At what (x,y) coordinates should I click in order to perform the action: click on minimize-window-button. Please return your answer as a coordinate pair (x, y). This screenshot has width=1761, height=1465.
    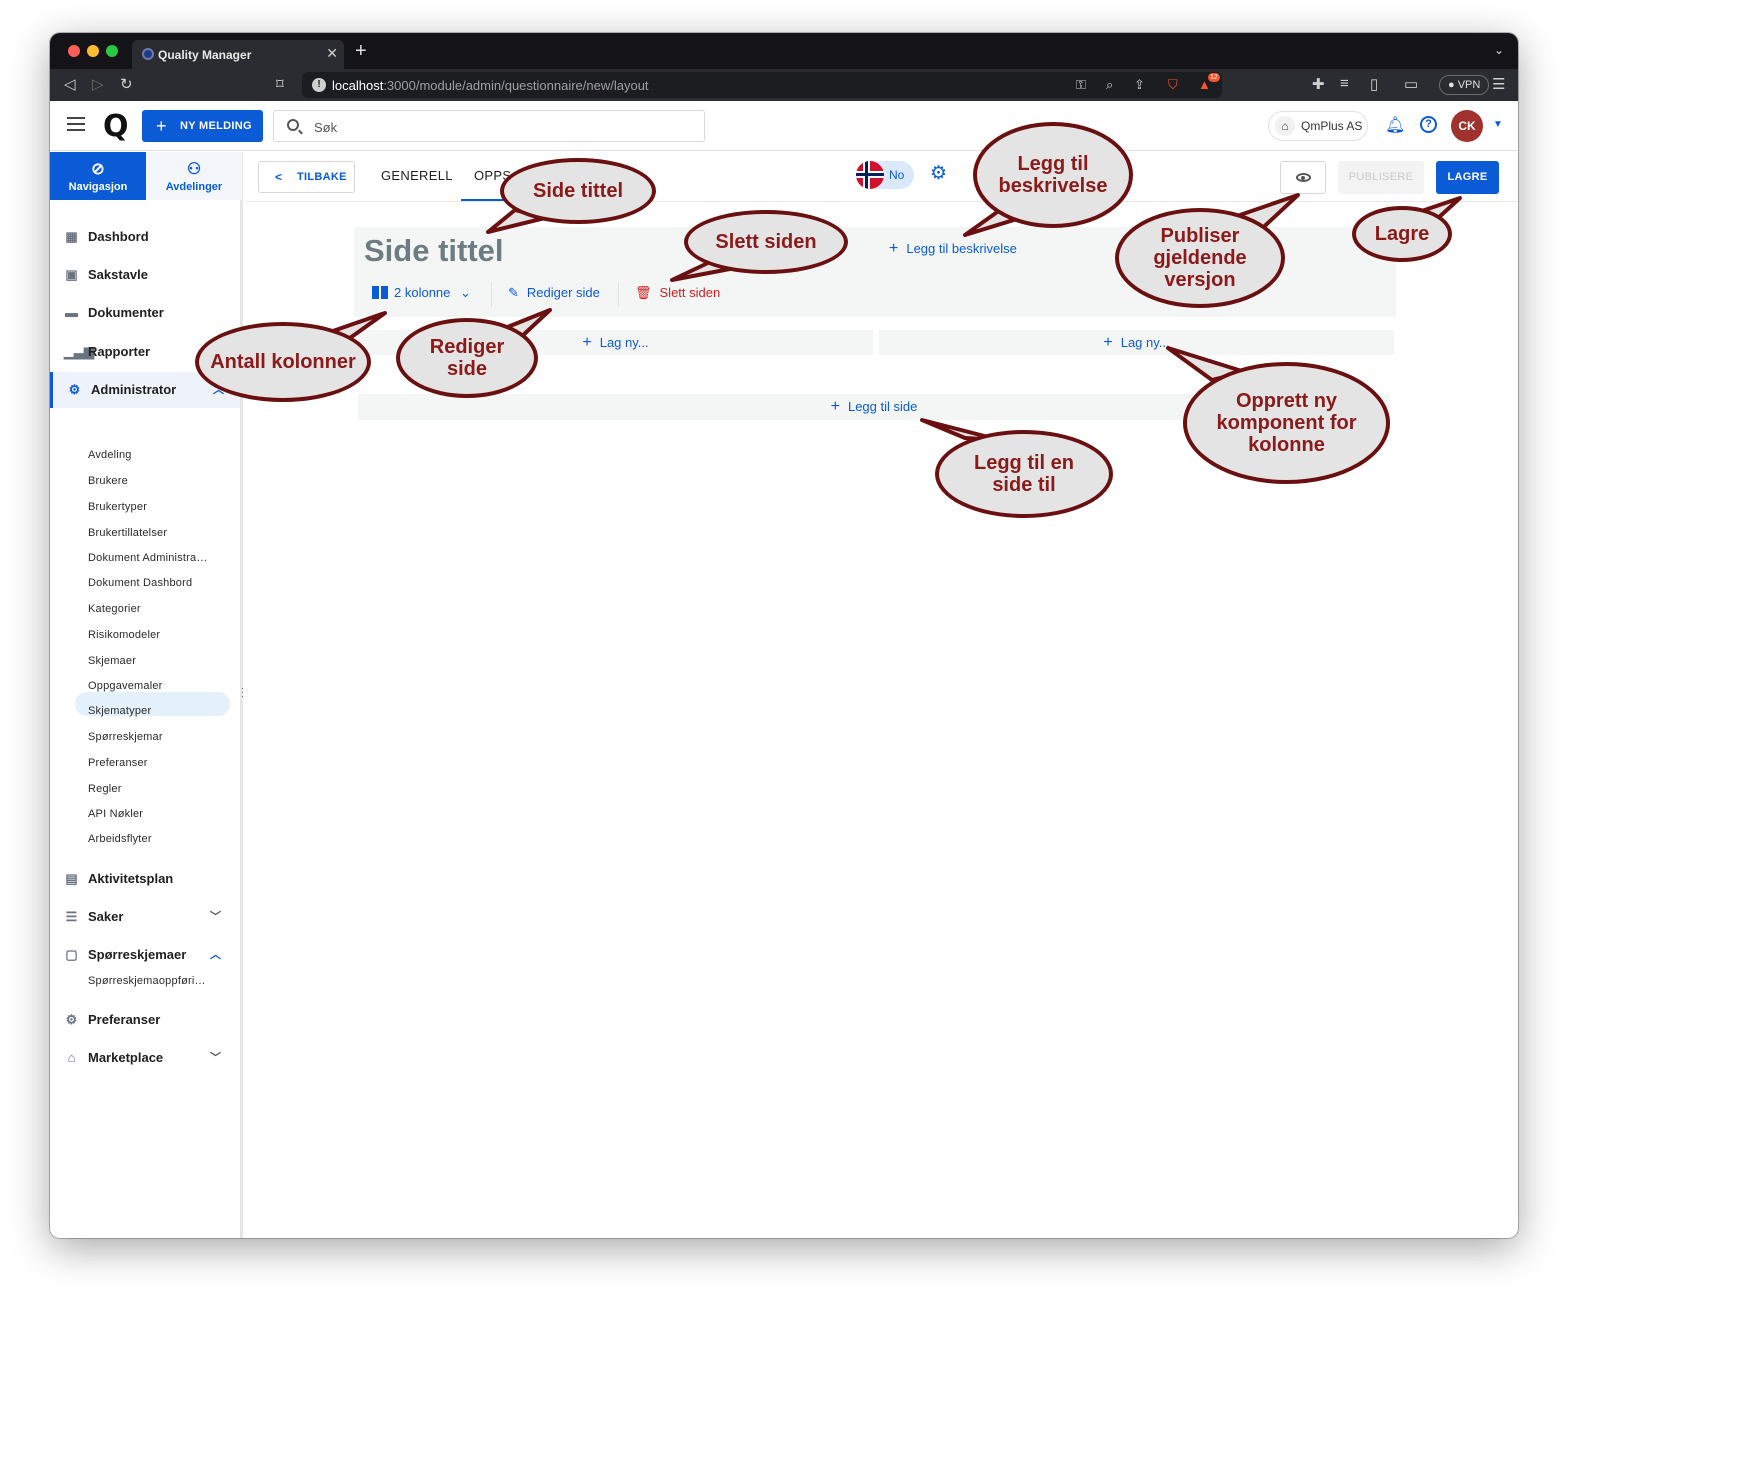
    Looking at the image, I should click on (93, 51).